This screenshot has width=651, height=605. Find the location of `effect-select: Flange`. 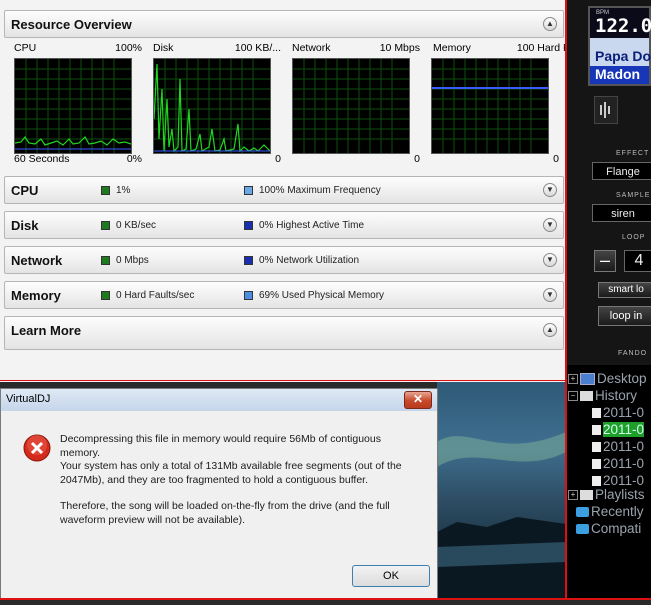

effect-select: Flange is located at coordinates (621, 171).